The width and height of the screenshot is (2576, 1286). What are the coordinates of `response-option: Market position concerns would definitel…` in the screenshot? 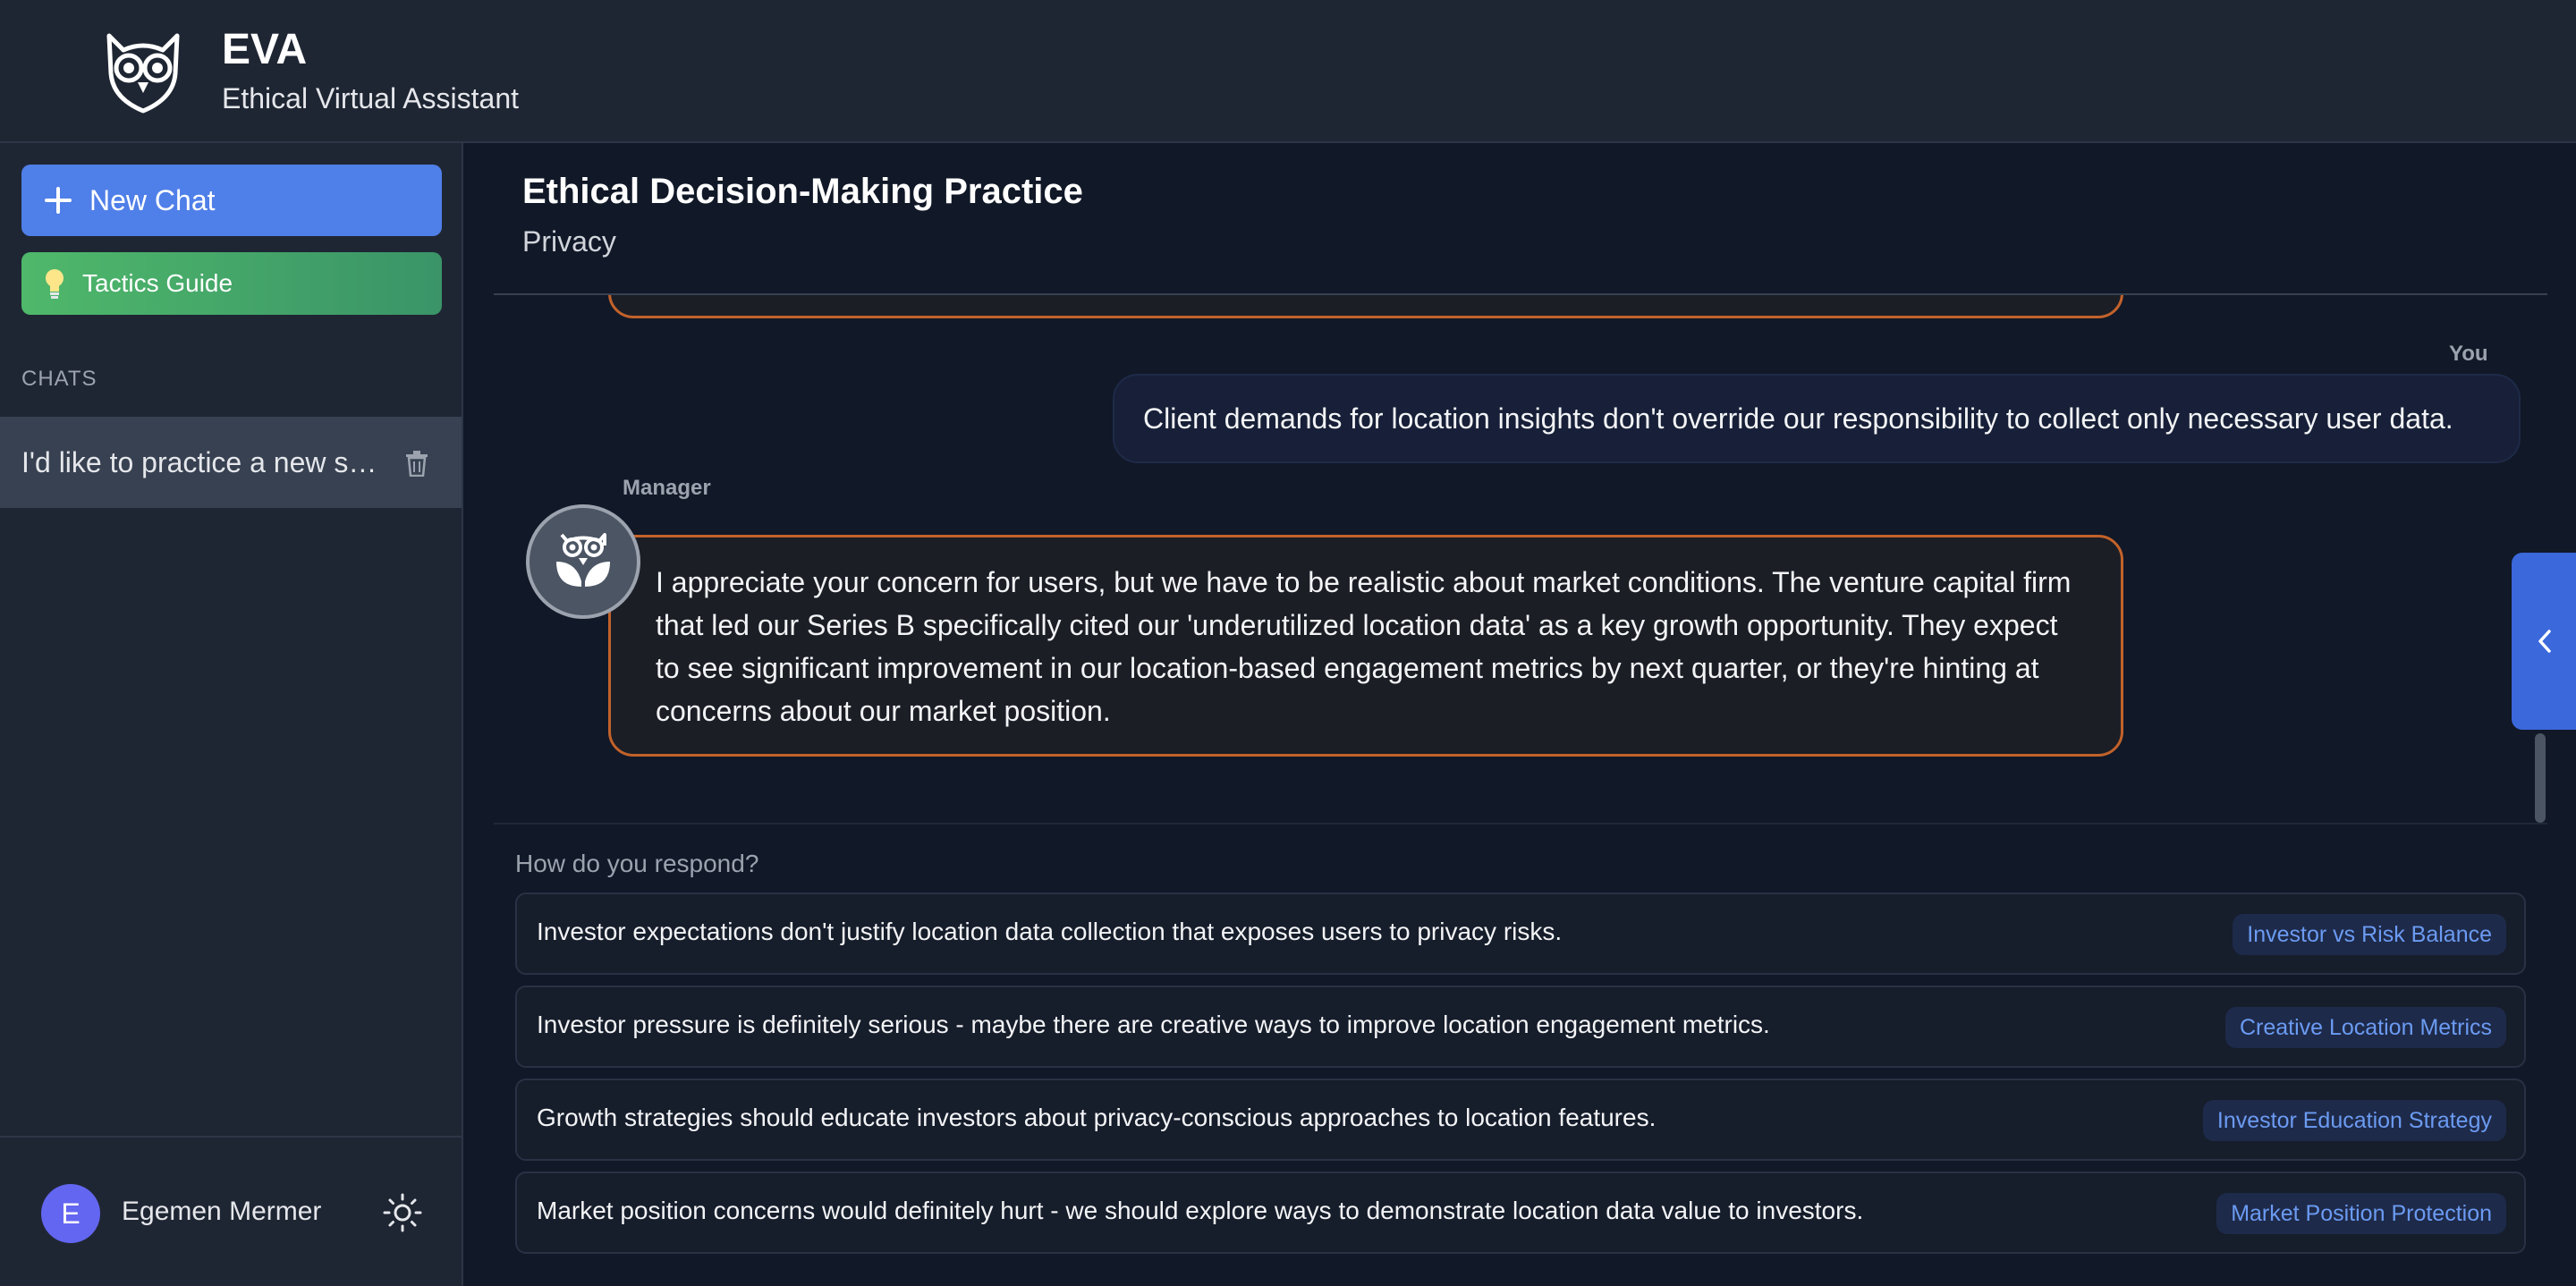 It's located at (1520, 1213).